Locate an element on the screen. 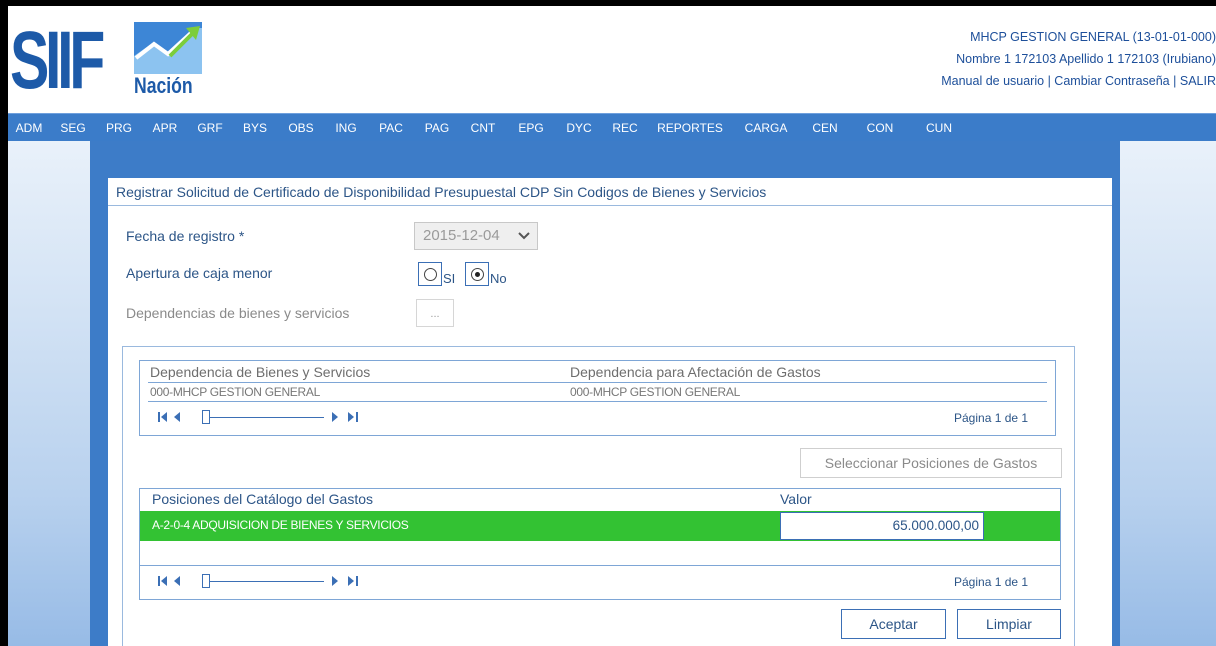 The image size is (1216, 646). menu-item-seg: SEG is located at coordinates (73, 128).